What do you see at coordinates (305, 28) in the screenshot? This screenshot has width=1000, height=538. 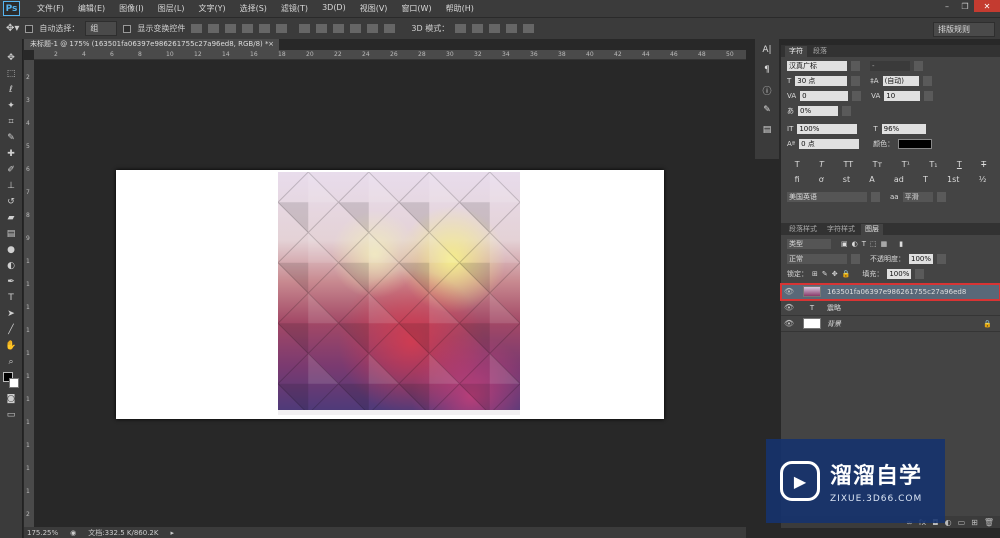 I see `distribute-top-icon` at bounding box center [305, 28].